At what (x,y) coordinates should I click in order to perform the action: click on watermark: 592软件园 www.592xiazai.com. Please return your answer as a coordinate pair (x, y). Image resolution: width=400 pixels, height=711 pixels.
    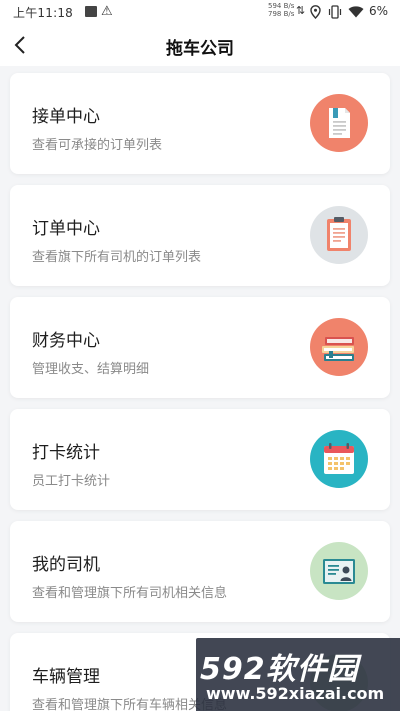
    Looking at the image, I should click on (298, 674).